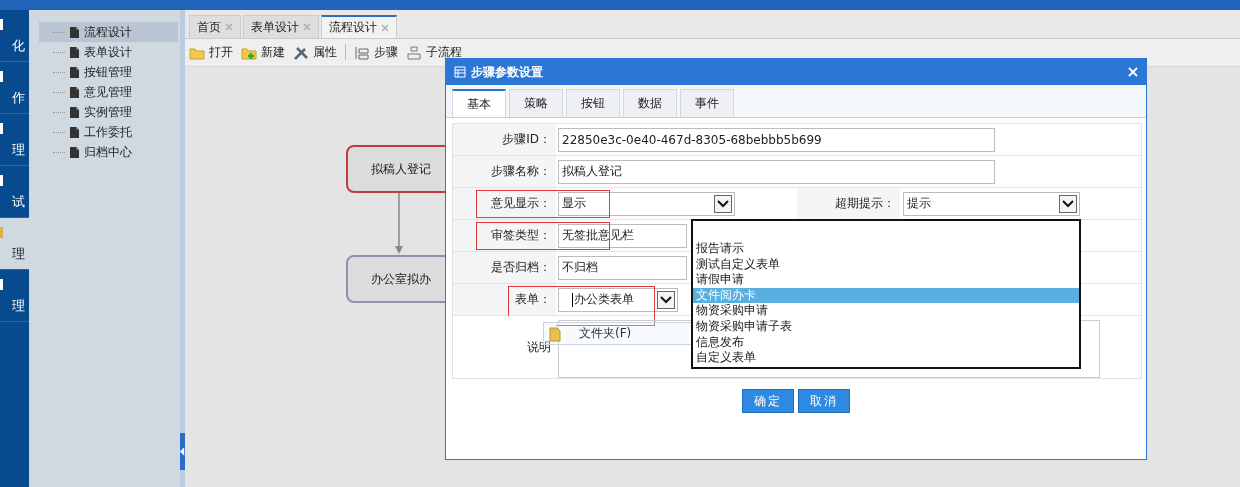 The height and width of the screenshot is (487, 1240). Describe the element at coordinates (605, 333) in the screenshot. I see `tooltip-text: 文件夹(F)` at that location.